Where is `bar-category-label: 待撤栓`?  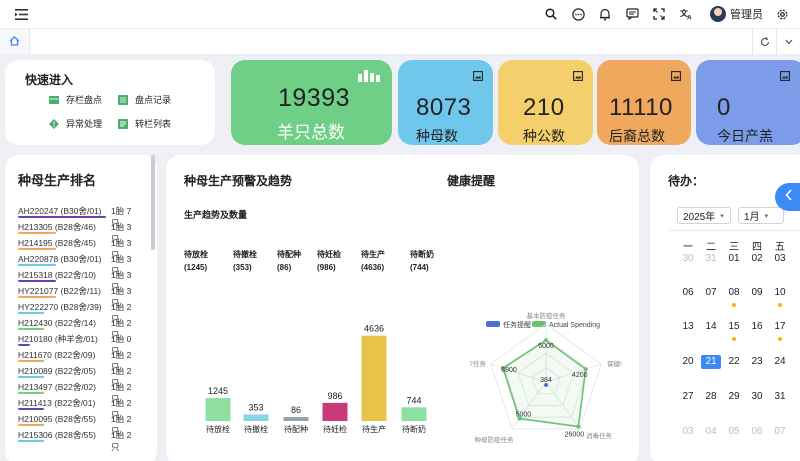
bar-category-label: 待撤栓 is located at coordinates (256, 429).